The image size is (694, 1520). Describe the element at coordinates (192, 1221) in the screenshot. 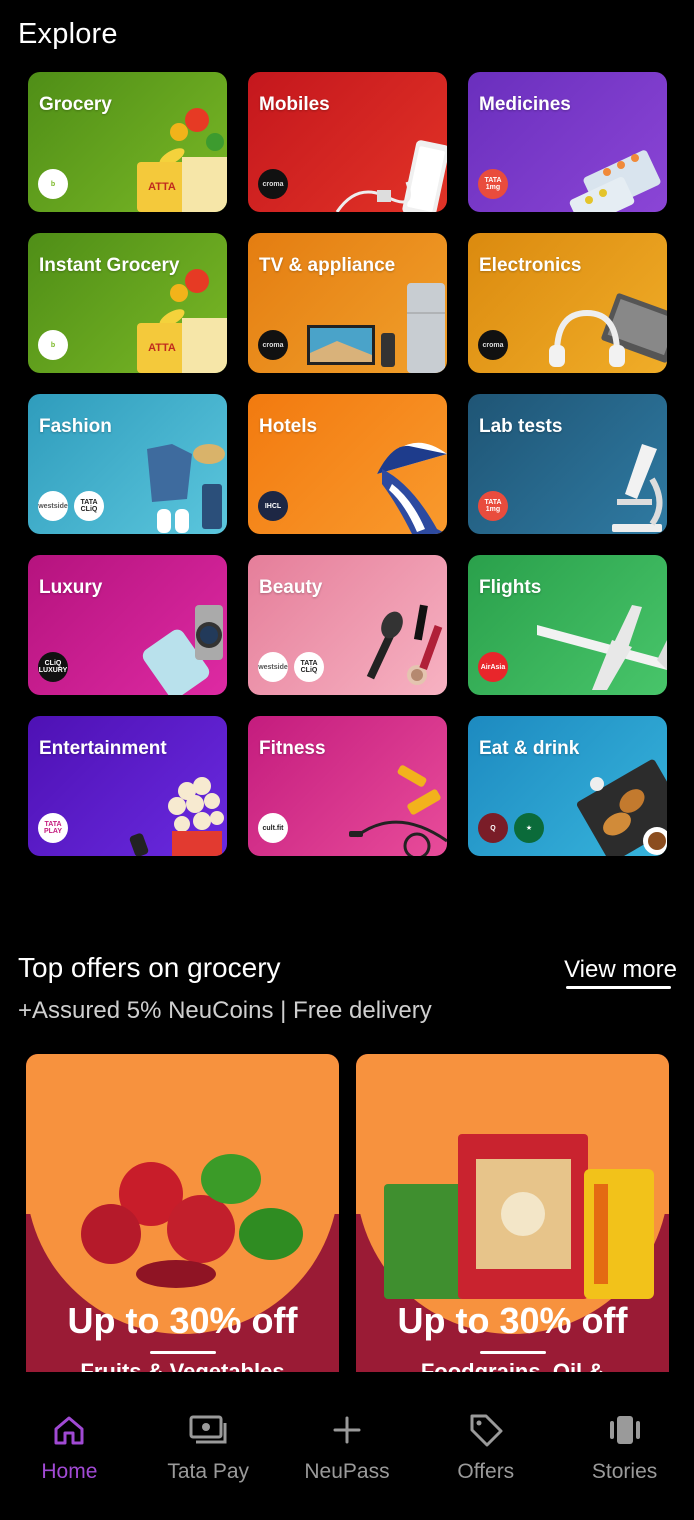

I see `fruits-vegetables-art` at that location.